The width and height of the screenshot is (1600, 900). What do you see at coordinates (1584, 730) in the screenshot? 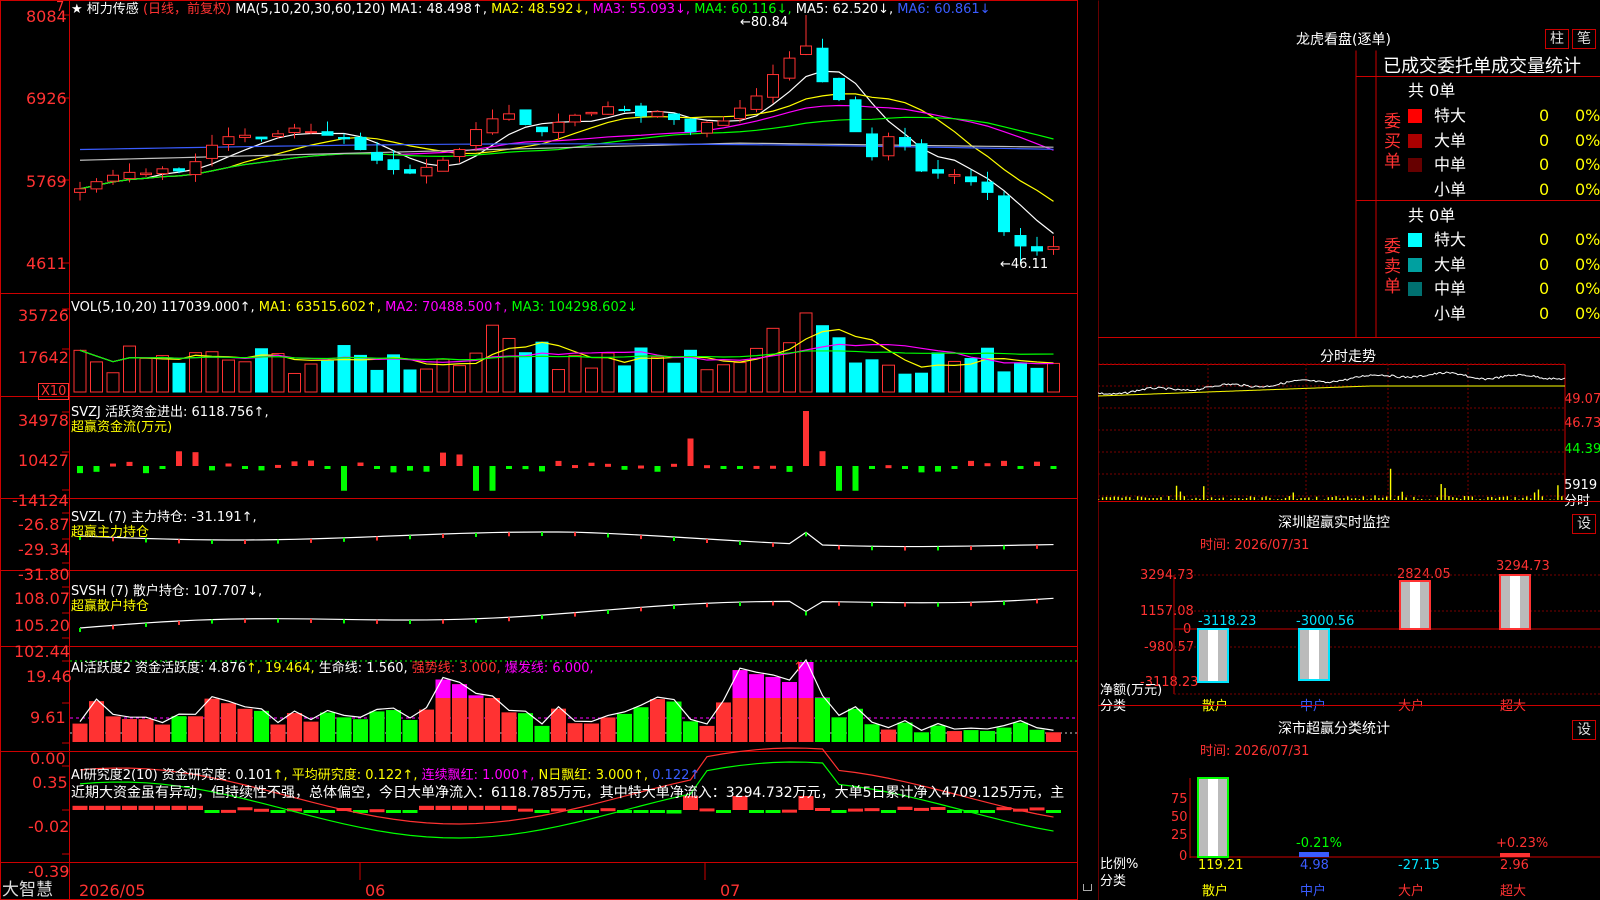
I see `fl-settings-button: 设` at bounding box center [1584, 730].